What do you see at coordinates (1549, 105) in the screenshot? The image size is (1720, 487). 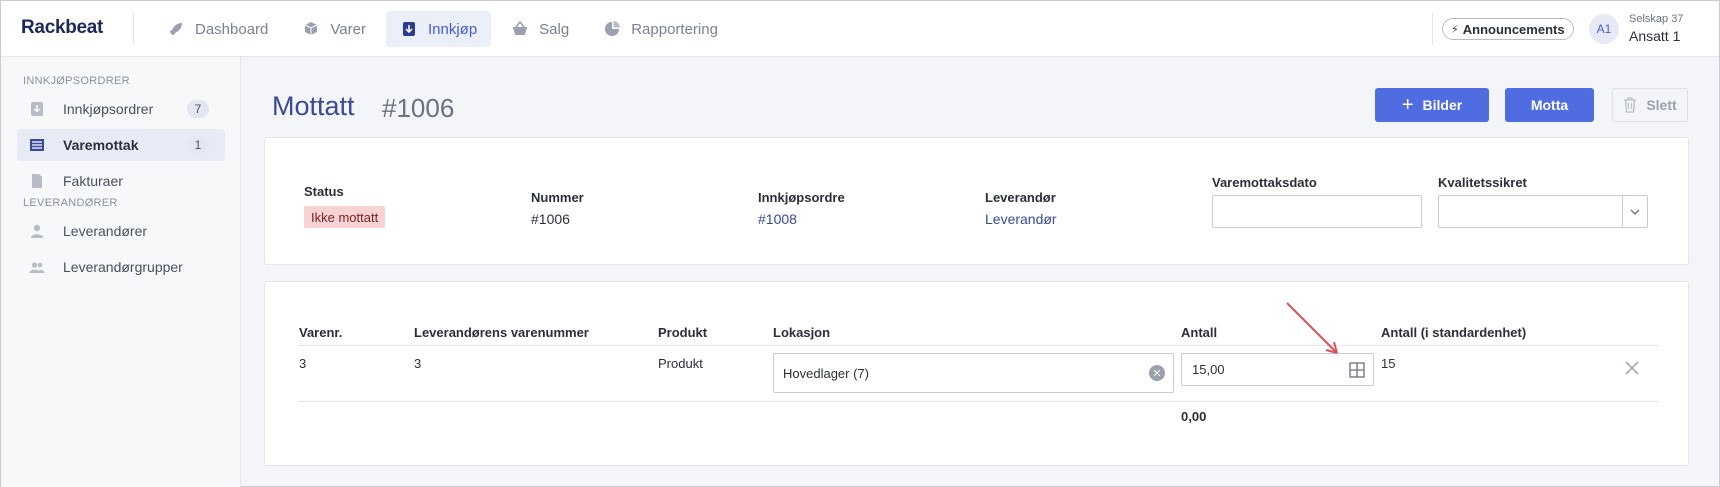 I see `motta-button: Motta` at bounding box center [1549, 105].